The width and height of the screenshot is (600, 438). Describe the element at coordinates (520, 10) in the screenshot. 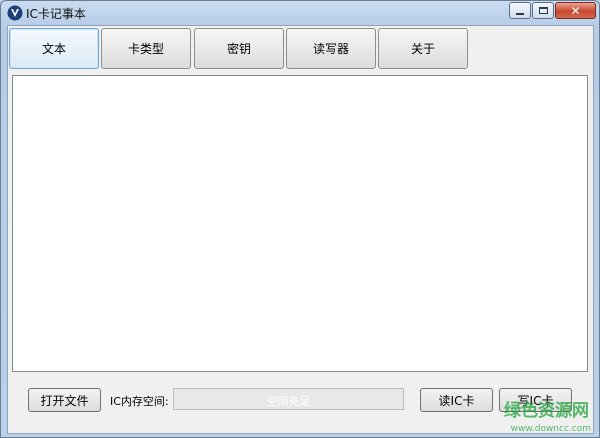

I see `minimize-button` at that location.